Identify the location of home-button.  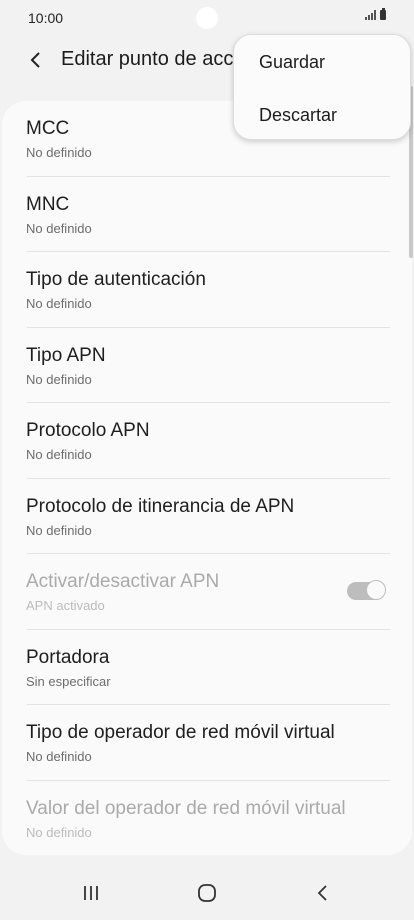
(207, 893).